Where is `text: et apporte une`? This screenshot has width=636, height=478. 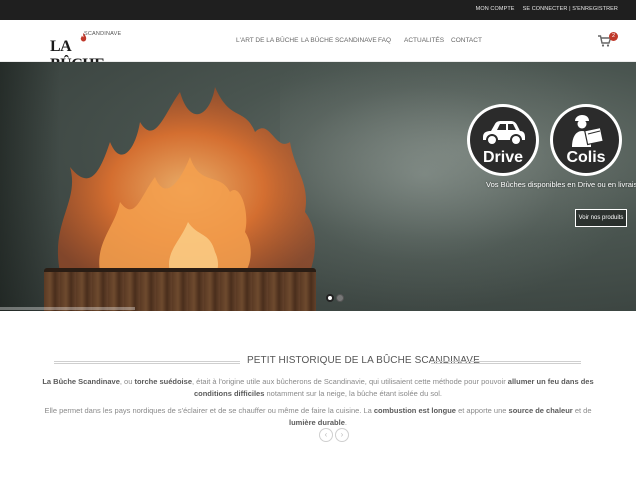 text: et apporte une is located at coordinates (482, 410).